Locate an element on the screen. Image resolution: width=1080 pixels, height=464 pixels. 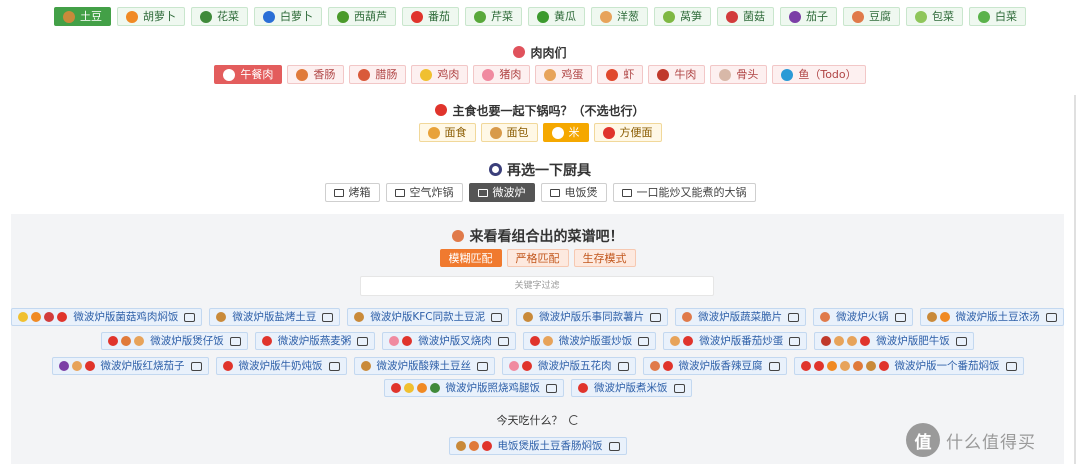
recipe-link: 微波炉版盐烤土豆 is located at coordinates (275, 317).